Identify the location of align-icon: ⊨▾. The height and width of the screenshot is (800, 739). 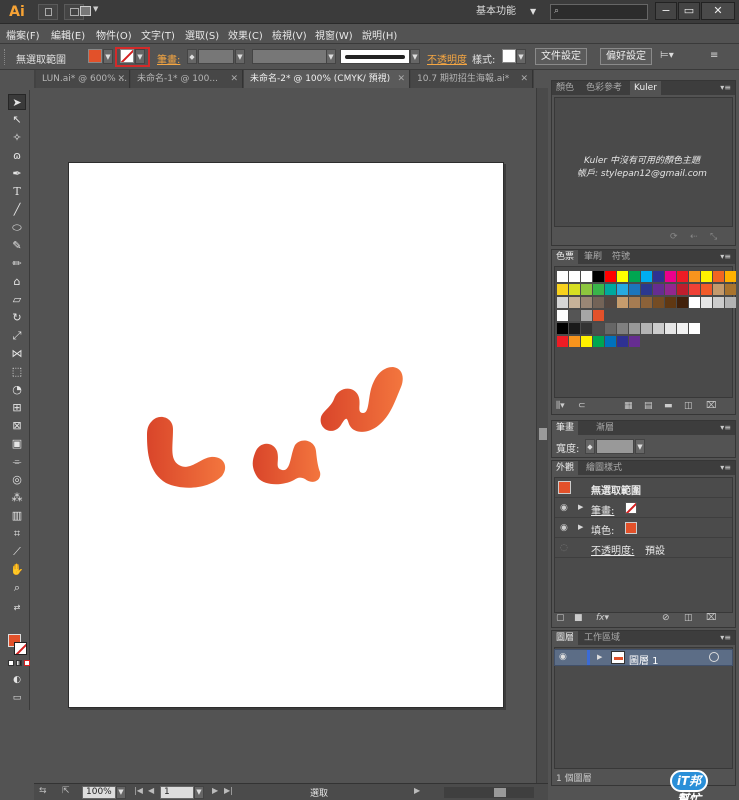
(667, 55).